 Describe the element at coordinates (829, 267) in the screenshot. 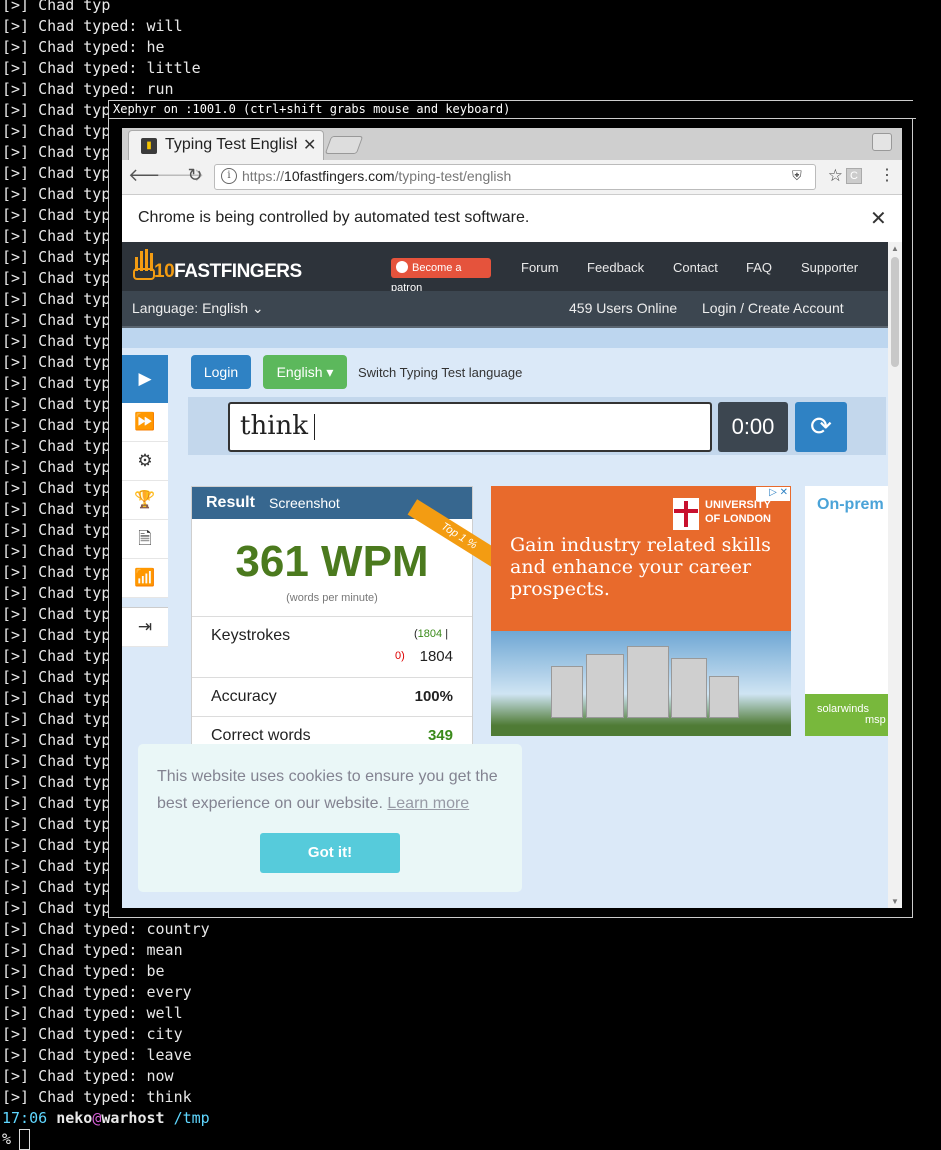

I see `nav-supporter: Supporter` at that location.